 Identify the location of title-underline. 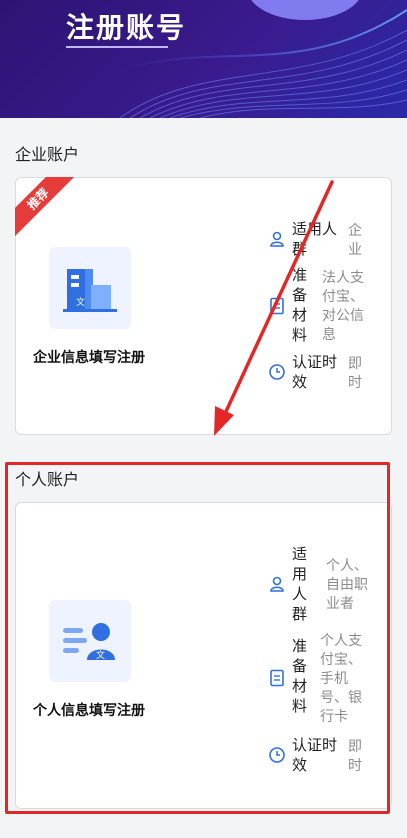
(117, 47).